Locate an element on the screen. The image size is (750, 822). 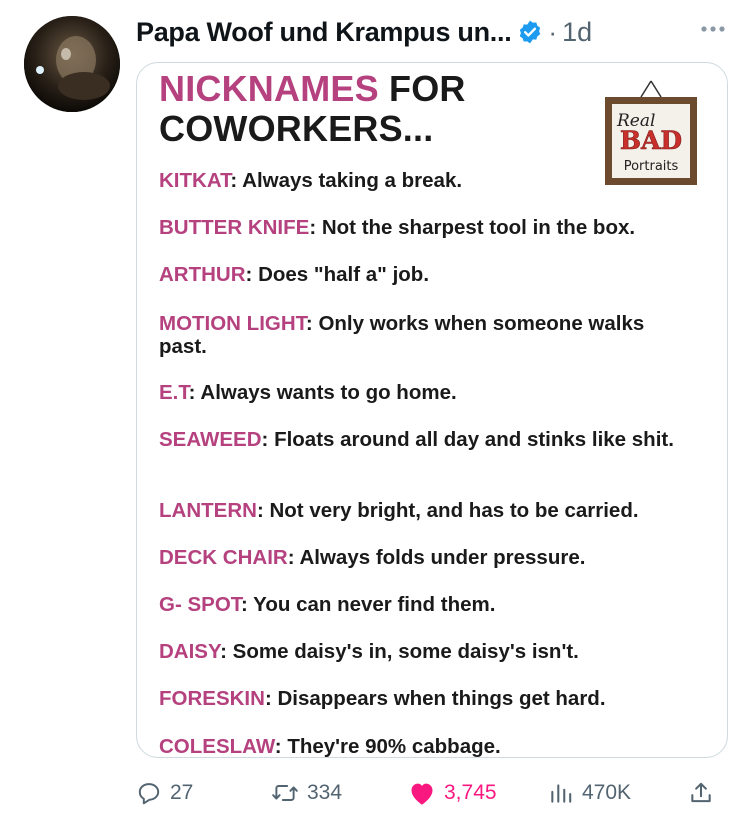
like-count: 3,745 is located at coordinates (470, 792).